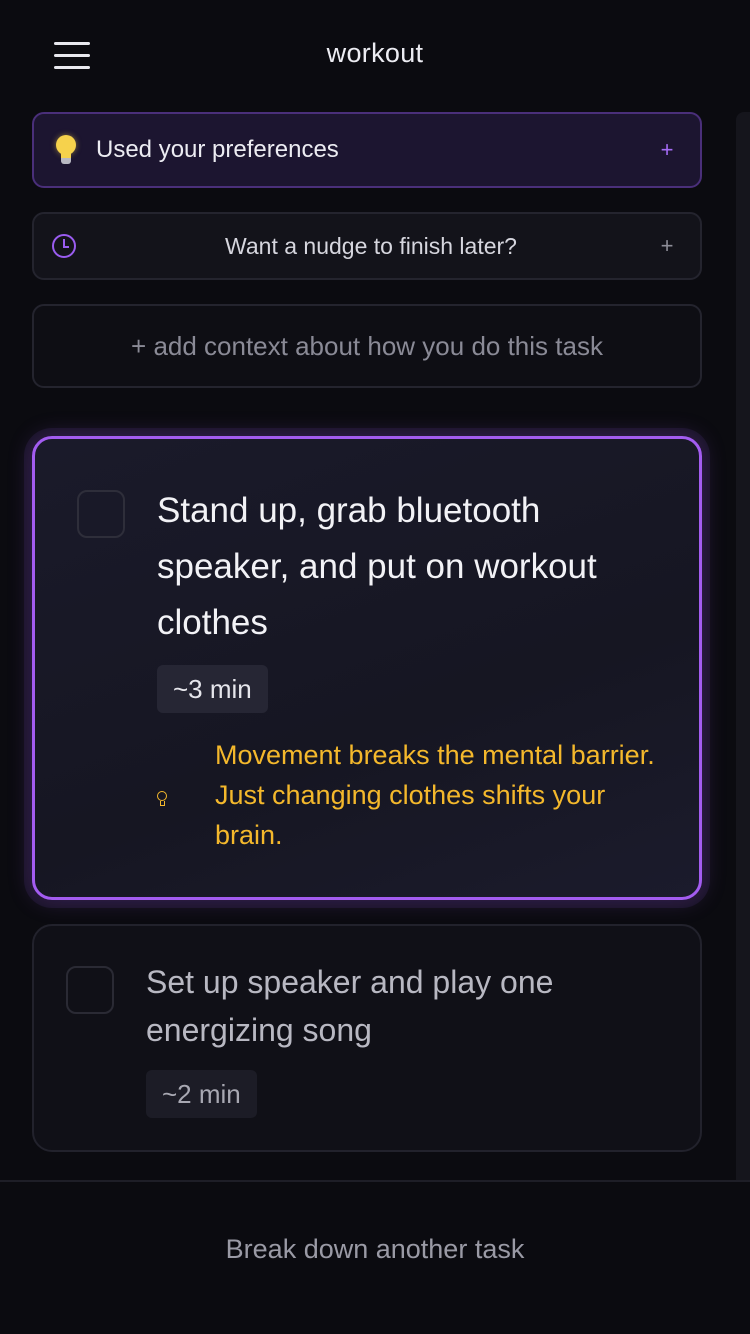  I want to click on preferences-label: Used your preferences, so click(217, 149).